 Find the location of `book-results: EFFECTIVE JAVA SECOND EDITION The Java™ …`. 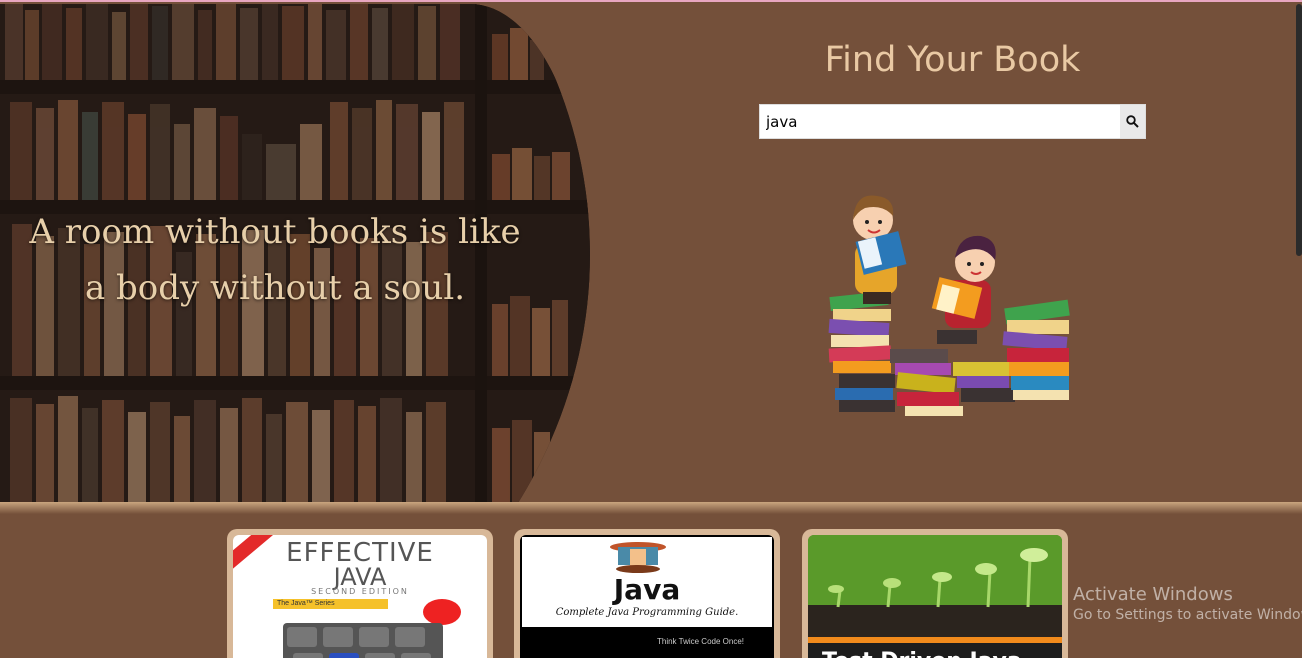

book-results: EFFECTIVE JAVA SECOND EDITION The Java™ … is located at coordinates (652, 593).